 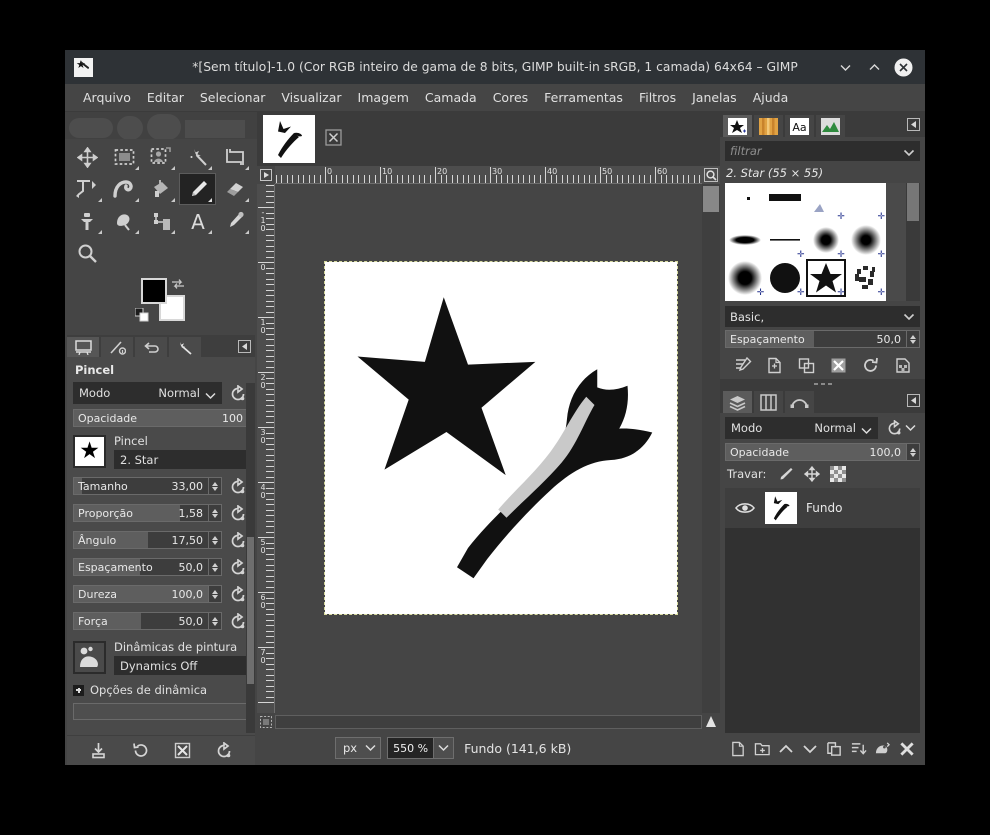 I want to click on layer-mode-dropdown: Modo Normal, so click(x=801, y=428).